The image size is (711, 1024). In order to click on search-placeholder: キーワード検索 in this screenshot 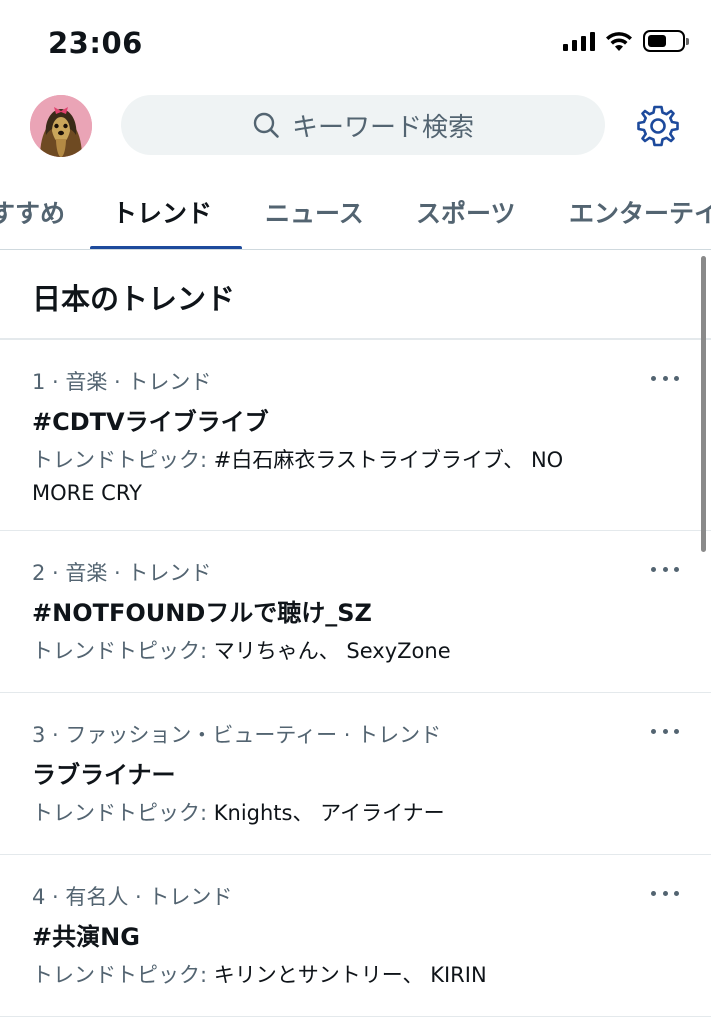, I will do `click(382, 127)`.